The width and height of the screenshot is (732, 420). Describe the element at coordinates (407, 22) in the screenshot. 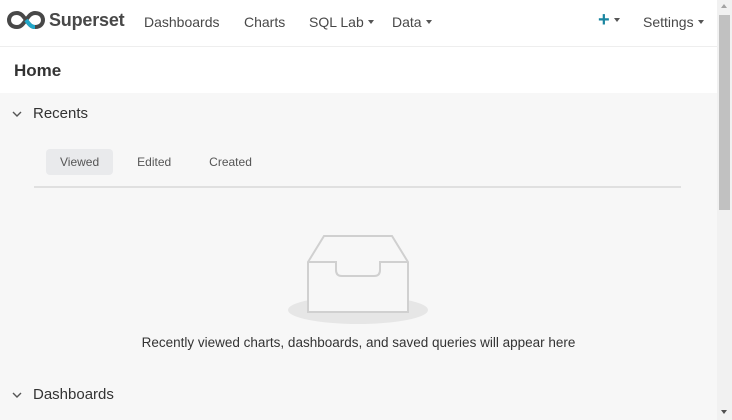

I see `nav-data-label: Data` at that location.